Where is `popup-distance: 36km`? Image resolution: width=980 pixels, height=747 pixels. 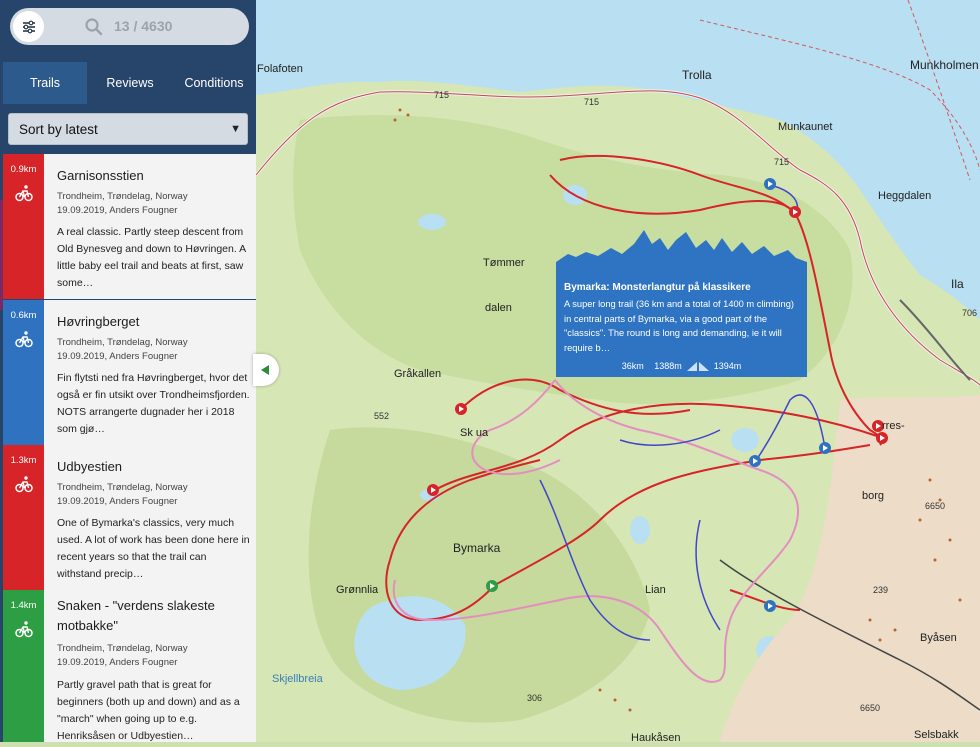 popup-distance: 36km is located at coordinates (632, 366).